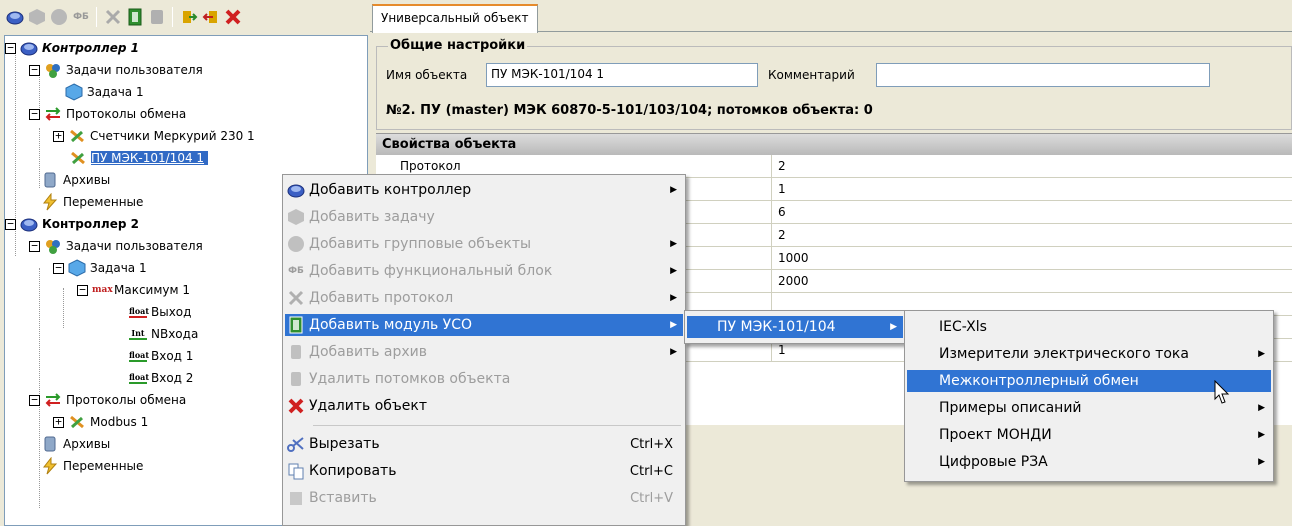 The height and width of the screenshot is (526, 1292). Describe the element at coordinates (1033, 281) in the screenshot. I see `property-value: 2000` at that location.